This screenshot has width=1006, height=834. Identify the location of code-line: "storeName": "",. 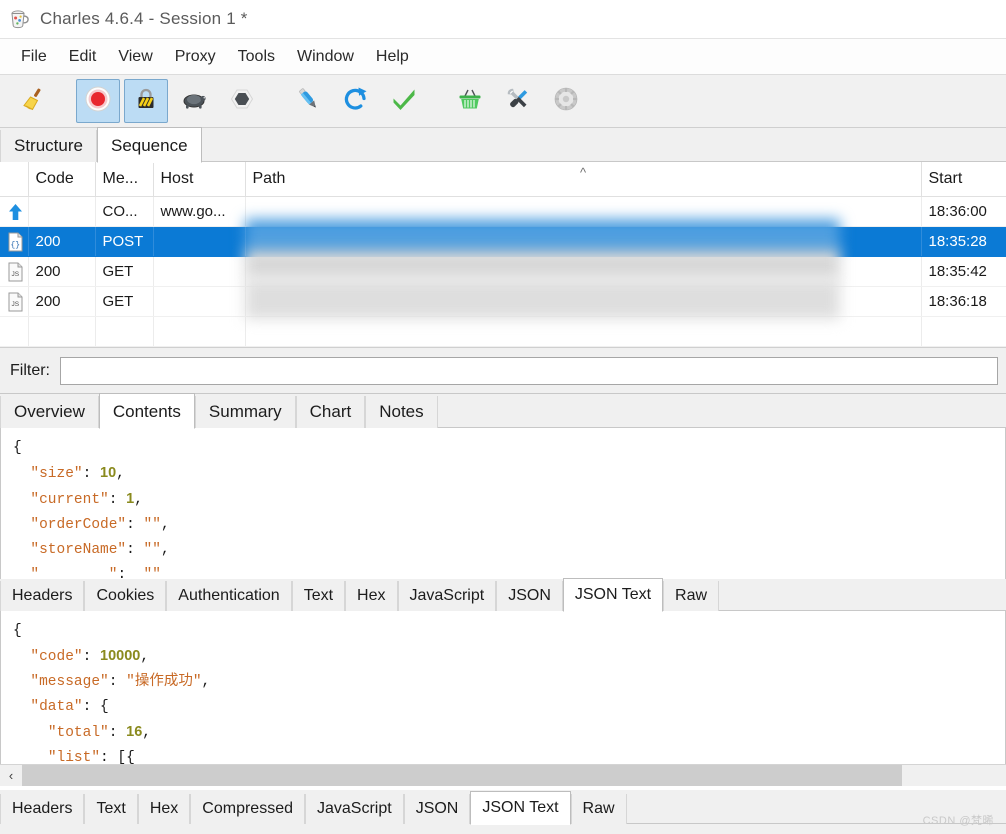
(100, 550).